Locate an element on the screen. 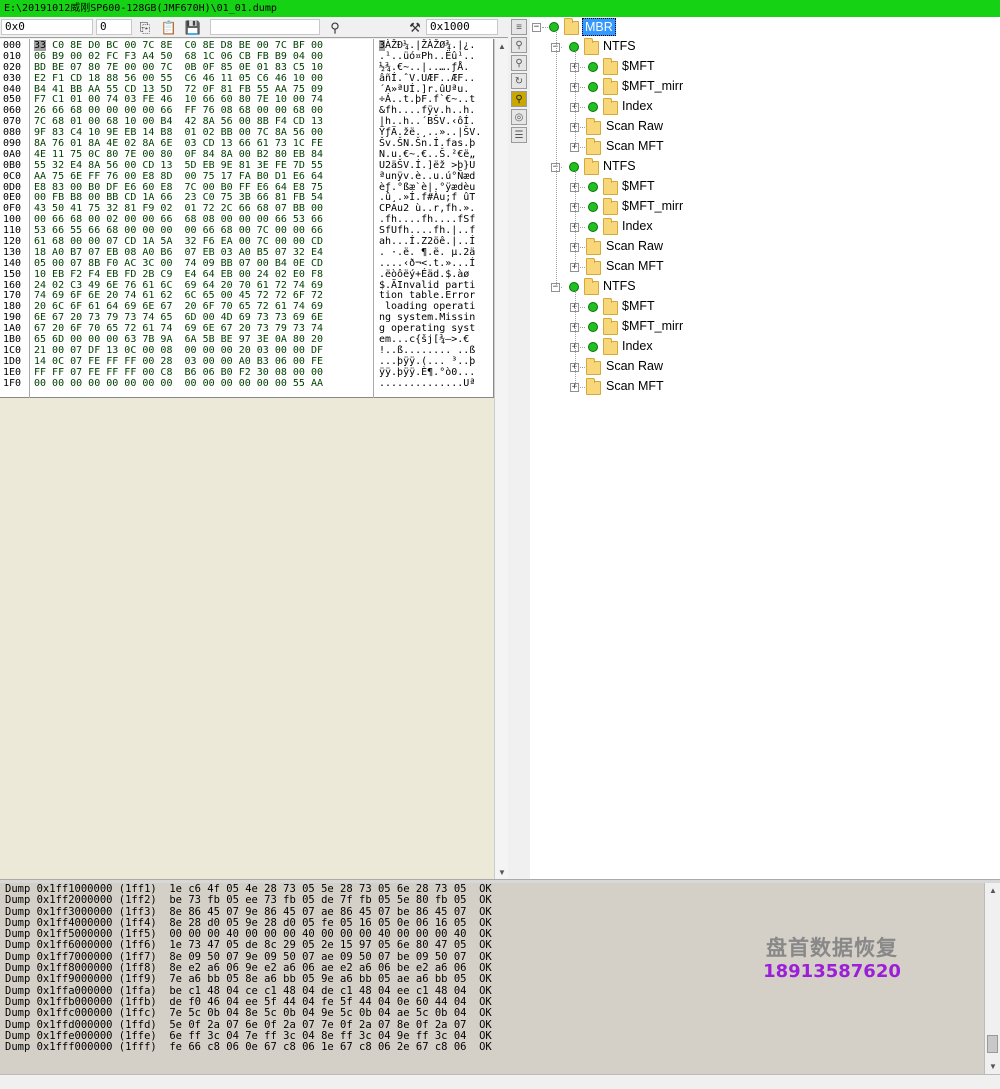  ascii-row-text: Šv.ŠN.Šn.Í.fas.þ is located at coordinates (427, 144).